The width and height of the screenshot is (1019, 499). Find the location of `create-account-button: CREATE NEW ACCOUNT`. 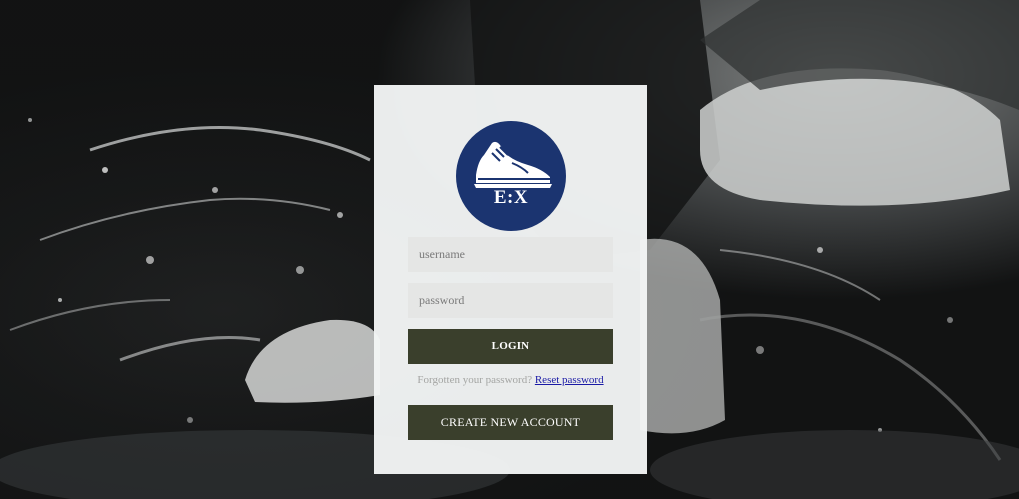

create-account-button: CREATE NEW ACCOUNT is located at coordinates (510, 422).